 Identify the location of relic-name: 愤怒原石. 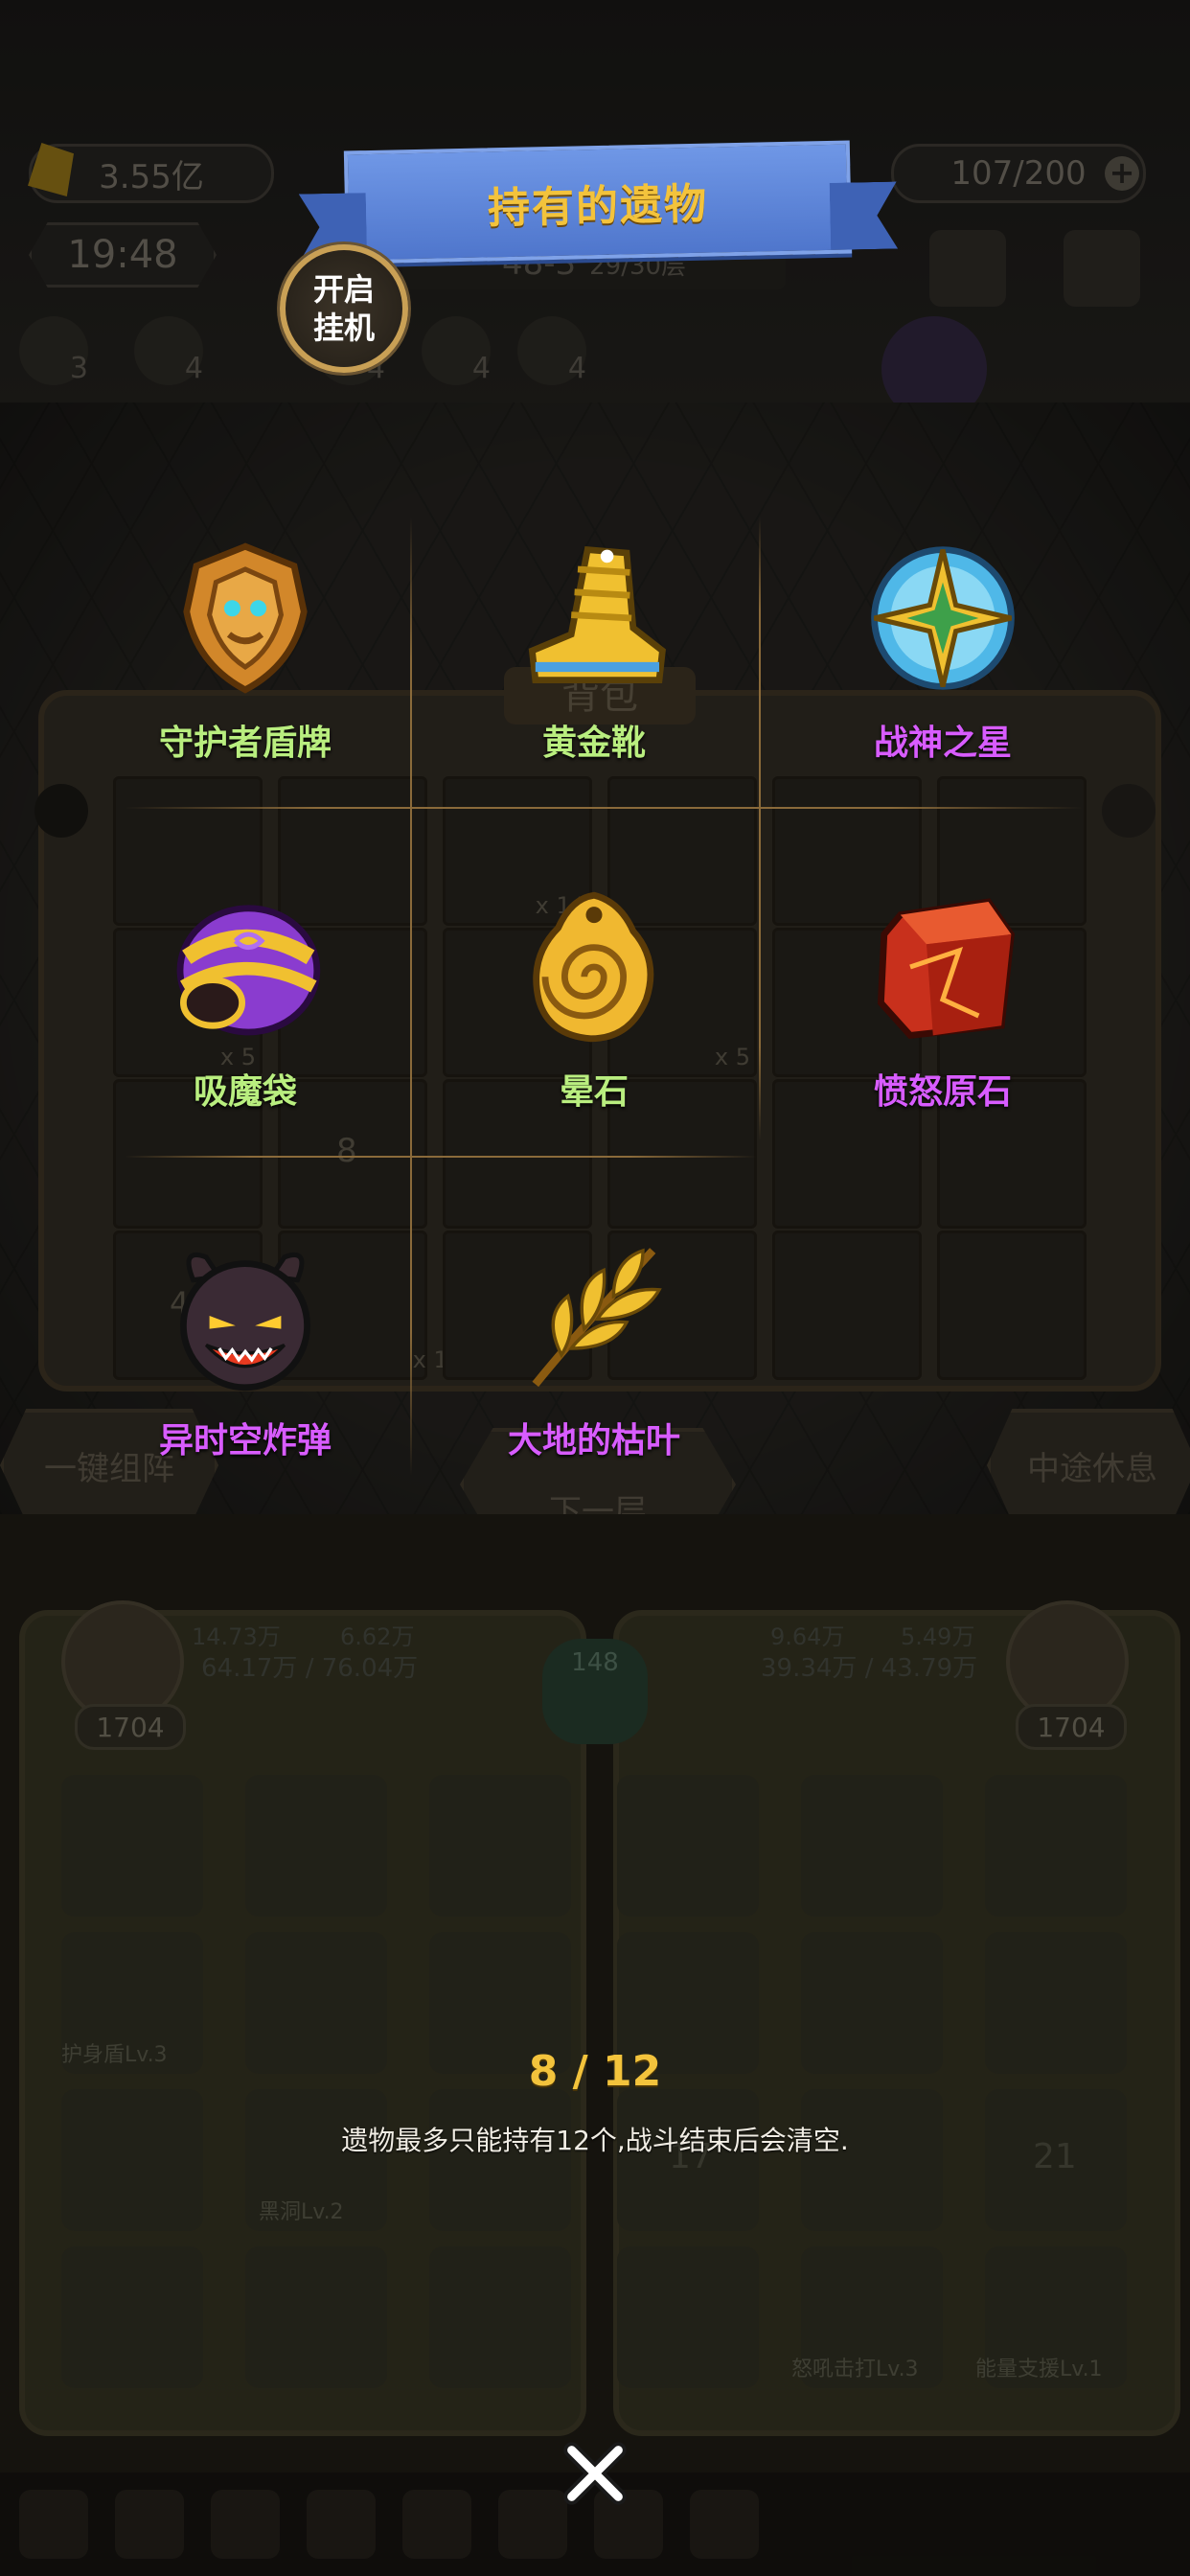
(943, 1092).